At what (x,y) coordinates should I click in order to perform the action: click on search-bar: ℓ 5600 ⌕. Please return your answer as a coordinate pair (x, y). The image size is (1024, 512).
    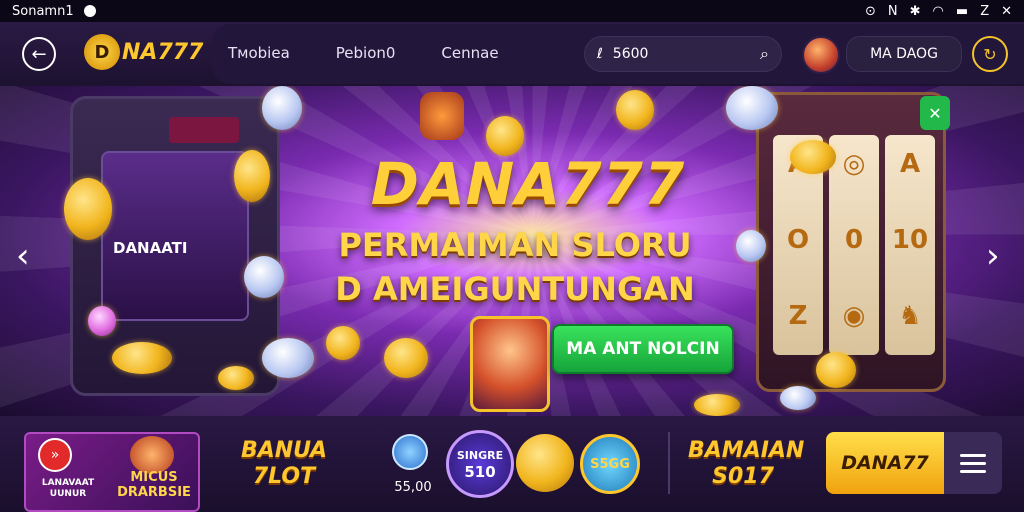
    Looking at the image, I should click on (683, 54).